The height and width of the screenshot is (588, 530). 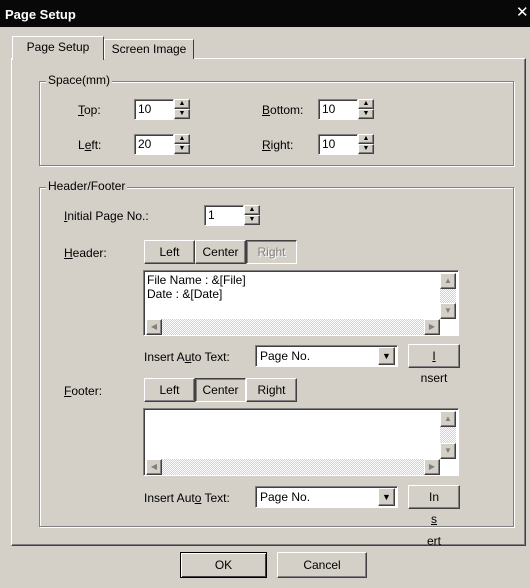 I want to click on initial-page-value: 1, so click(x=211, y=215).